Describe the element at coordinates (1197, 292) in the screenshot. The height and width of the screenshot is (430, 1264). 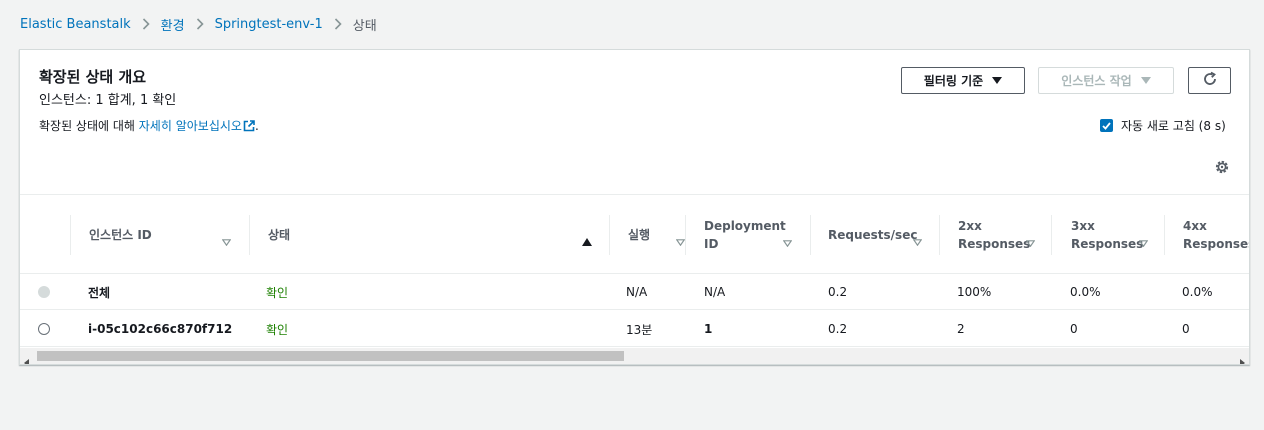
I see `4xx-cell: 0.0%` at that location.